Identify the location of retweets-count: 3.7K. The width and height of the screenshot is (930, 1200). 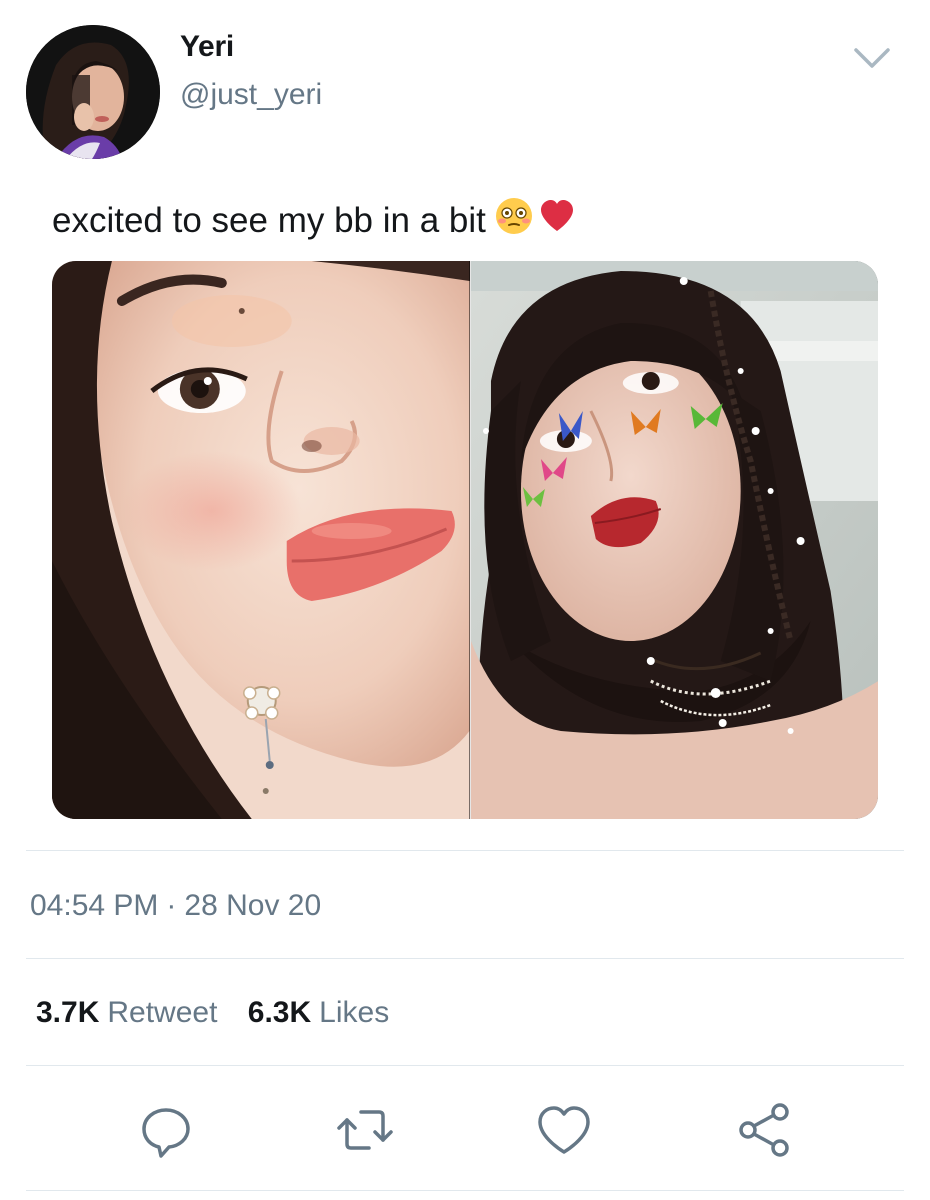
(68, 1012).